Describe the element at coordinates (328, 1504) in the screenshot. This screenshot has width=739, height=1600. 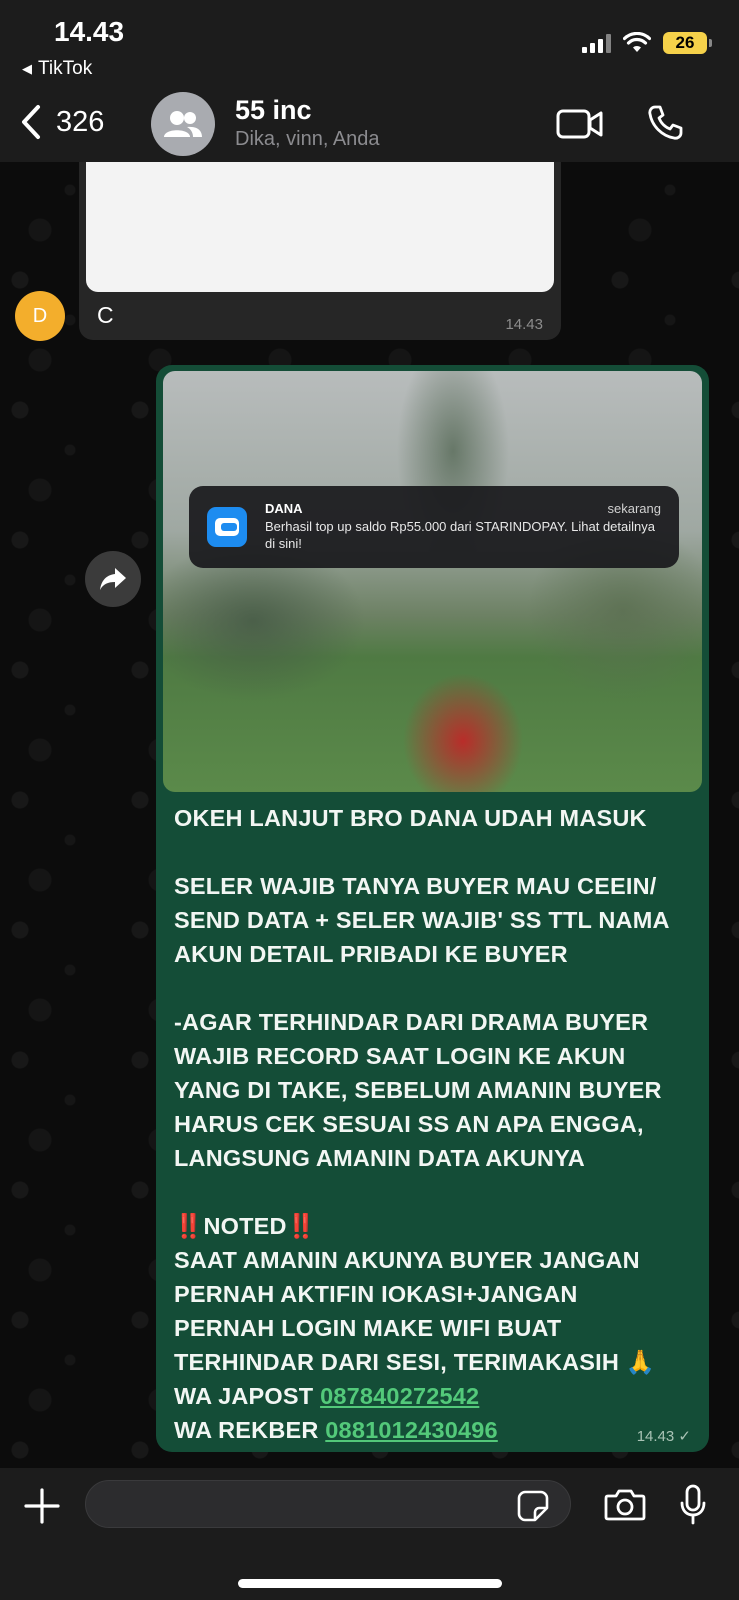
I see `message-input` at that location.